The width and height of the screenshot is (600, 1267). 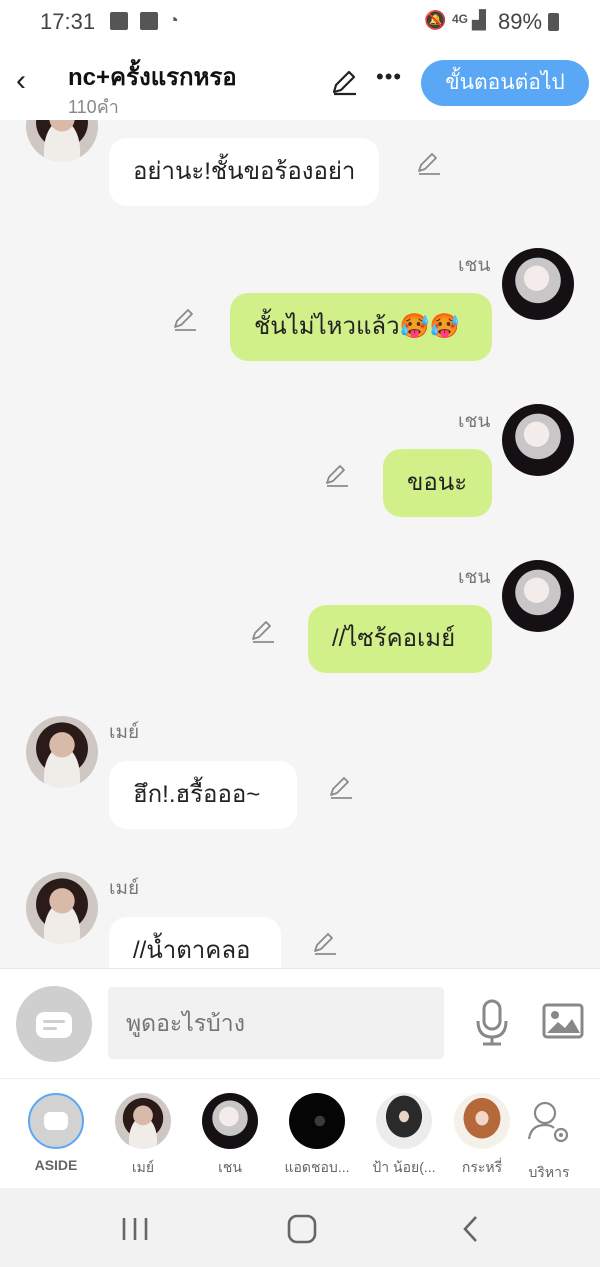 What do you see at coordinates (563, 1021) in the screenshot?
I see `image-icon` at bounding box center [563, 1021].